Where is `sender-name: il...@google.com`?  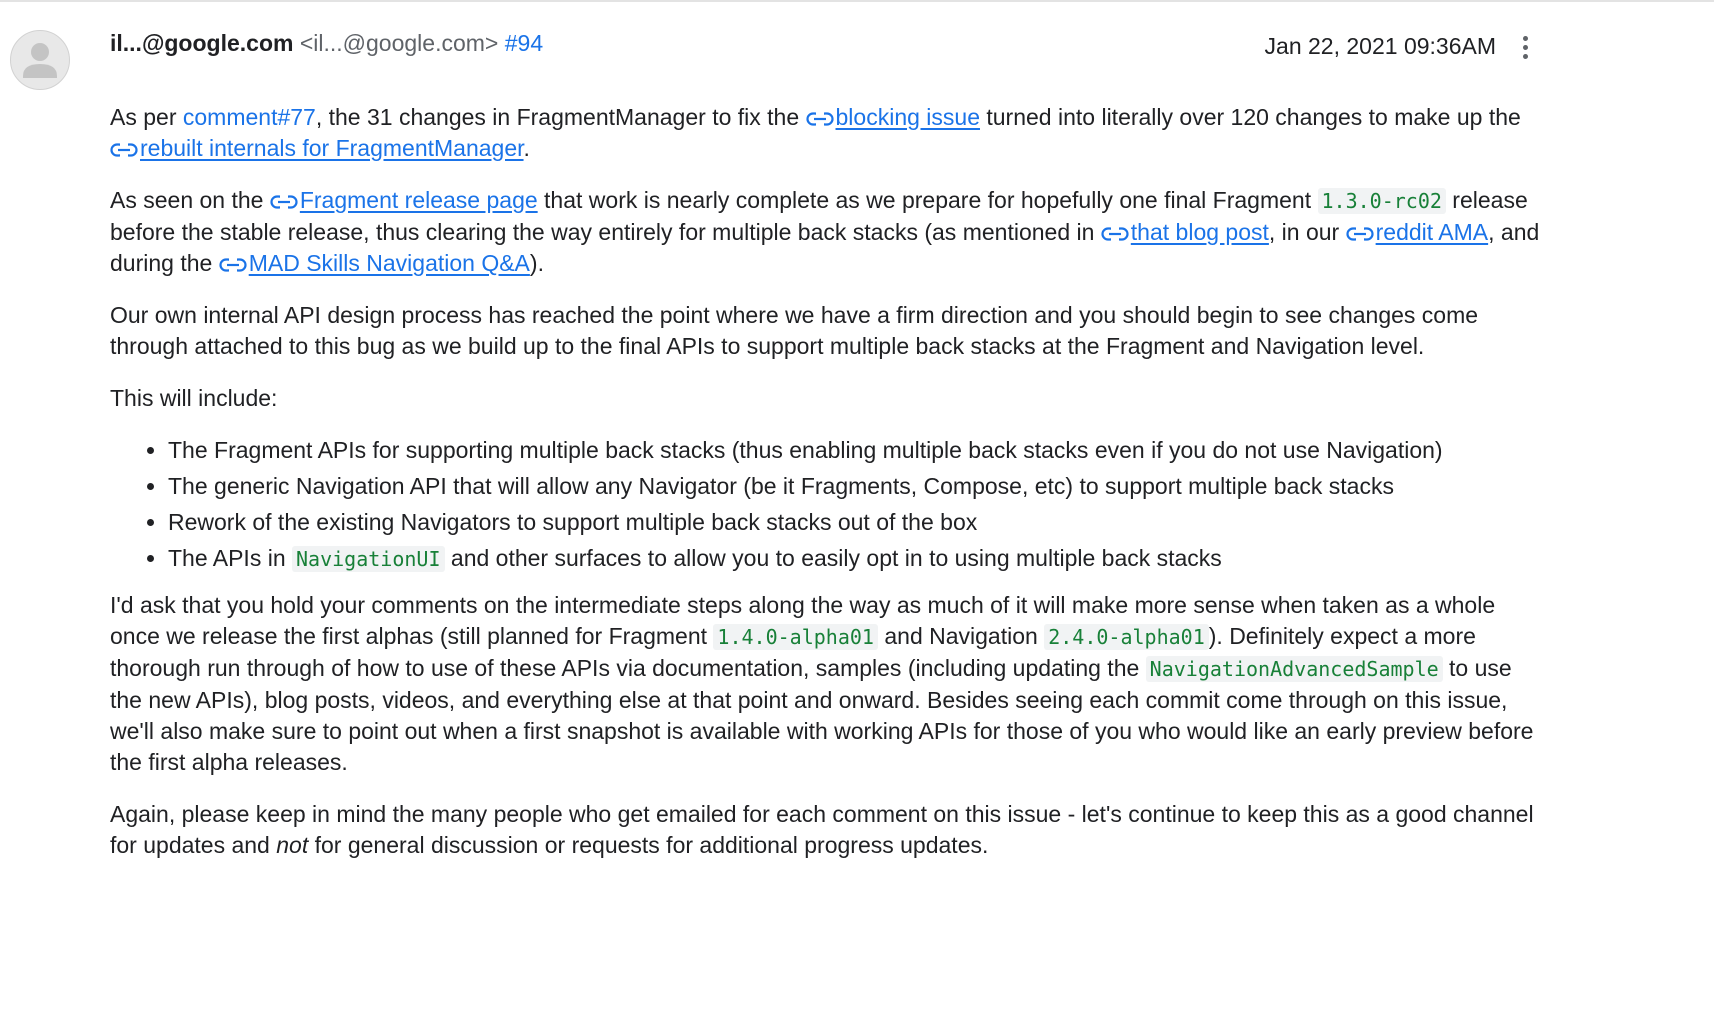 sender-name: il...@google.com is located at coordinates (201, 43).